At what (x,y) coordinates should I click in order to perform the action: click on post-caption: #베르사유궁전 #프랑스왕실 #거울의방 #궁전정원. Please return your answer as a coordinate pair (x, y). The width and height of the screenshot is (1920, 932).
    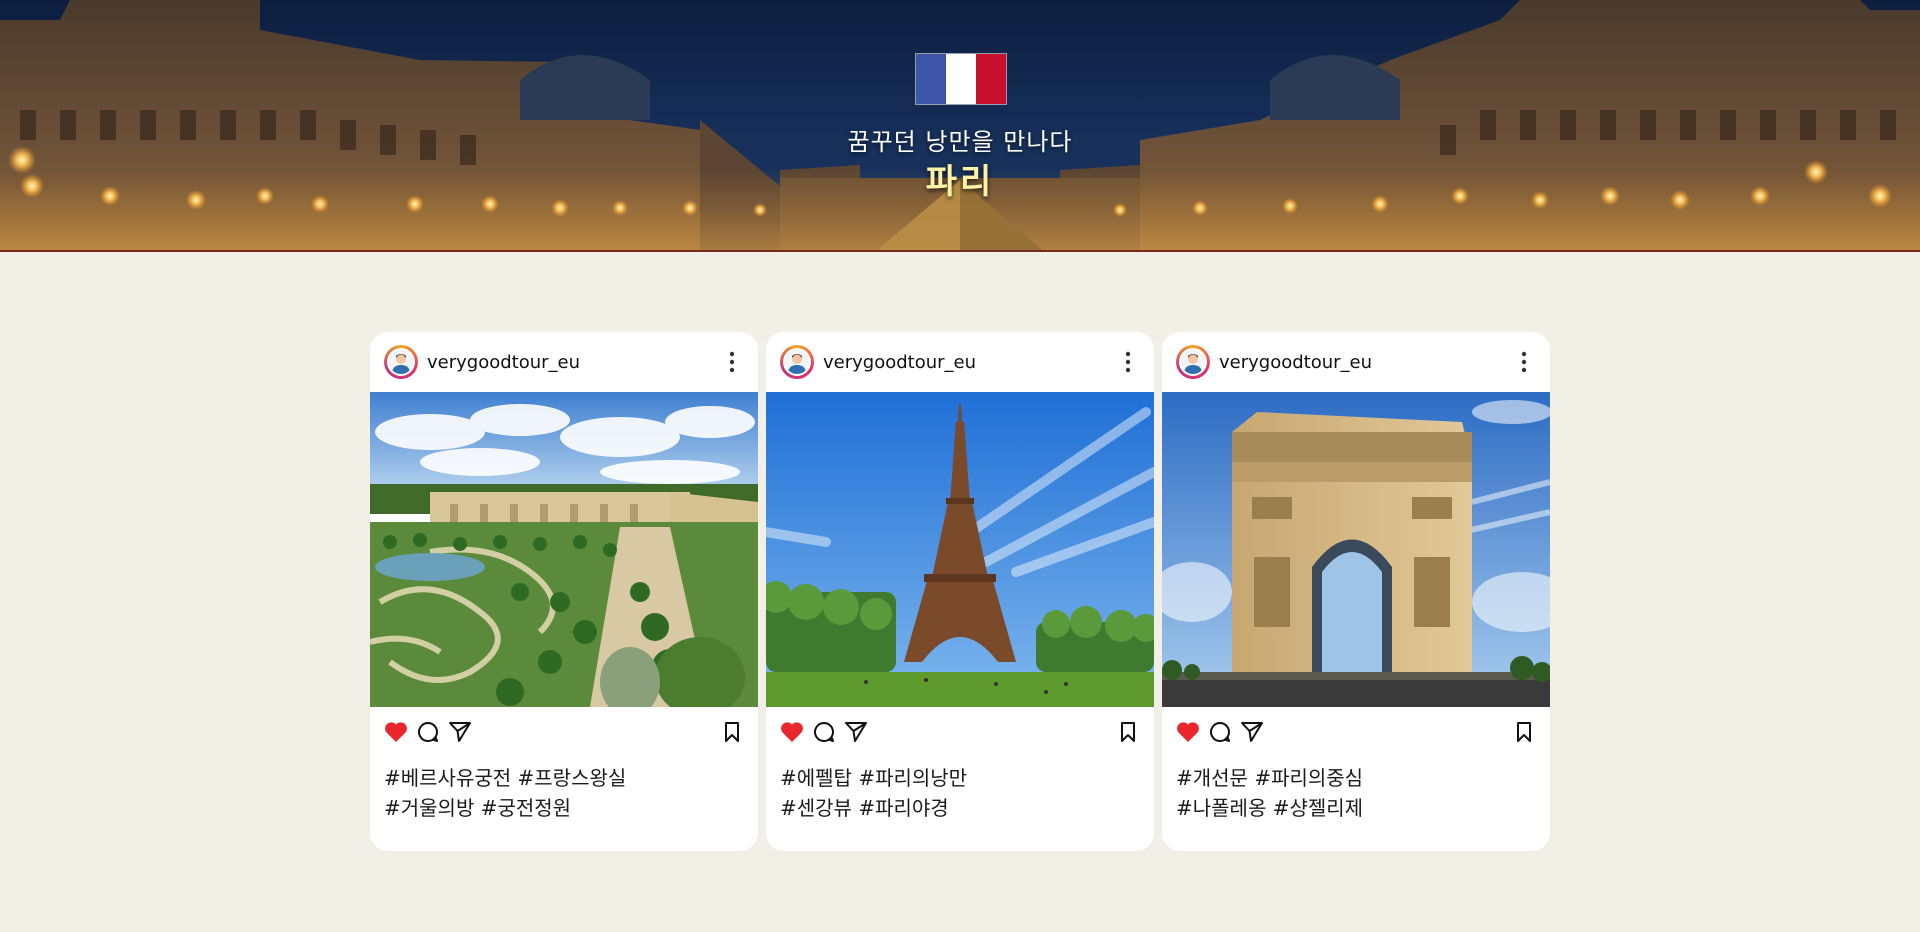
    Looking at the image, I should click on (564, 790).